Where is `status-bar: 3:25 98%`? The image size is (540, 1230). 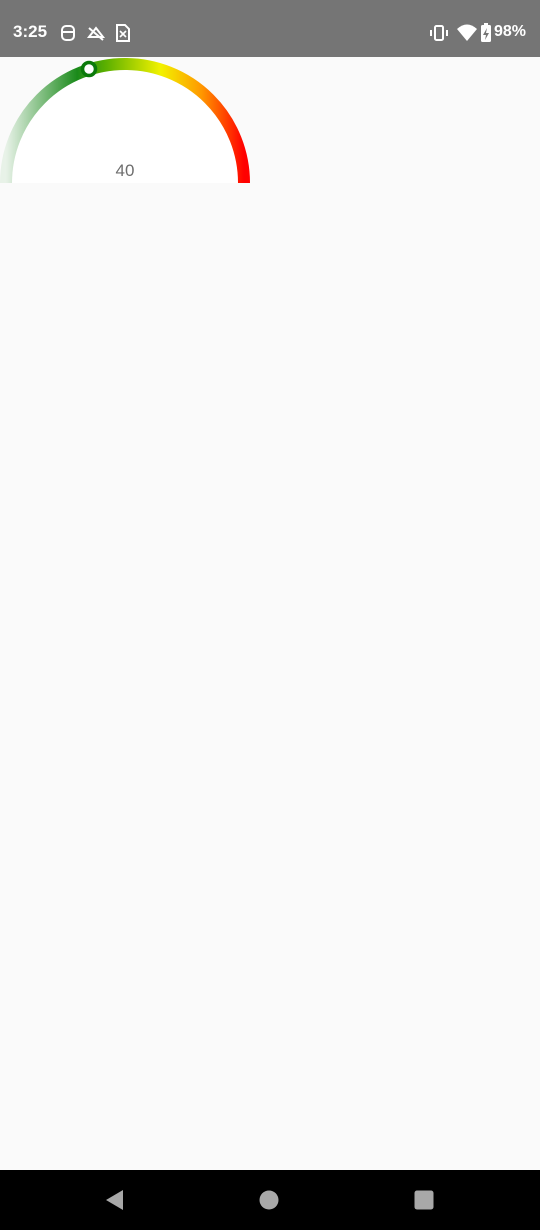
status-bar: 3:25 98% is located at coordinates (270, 28).